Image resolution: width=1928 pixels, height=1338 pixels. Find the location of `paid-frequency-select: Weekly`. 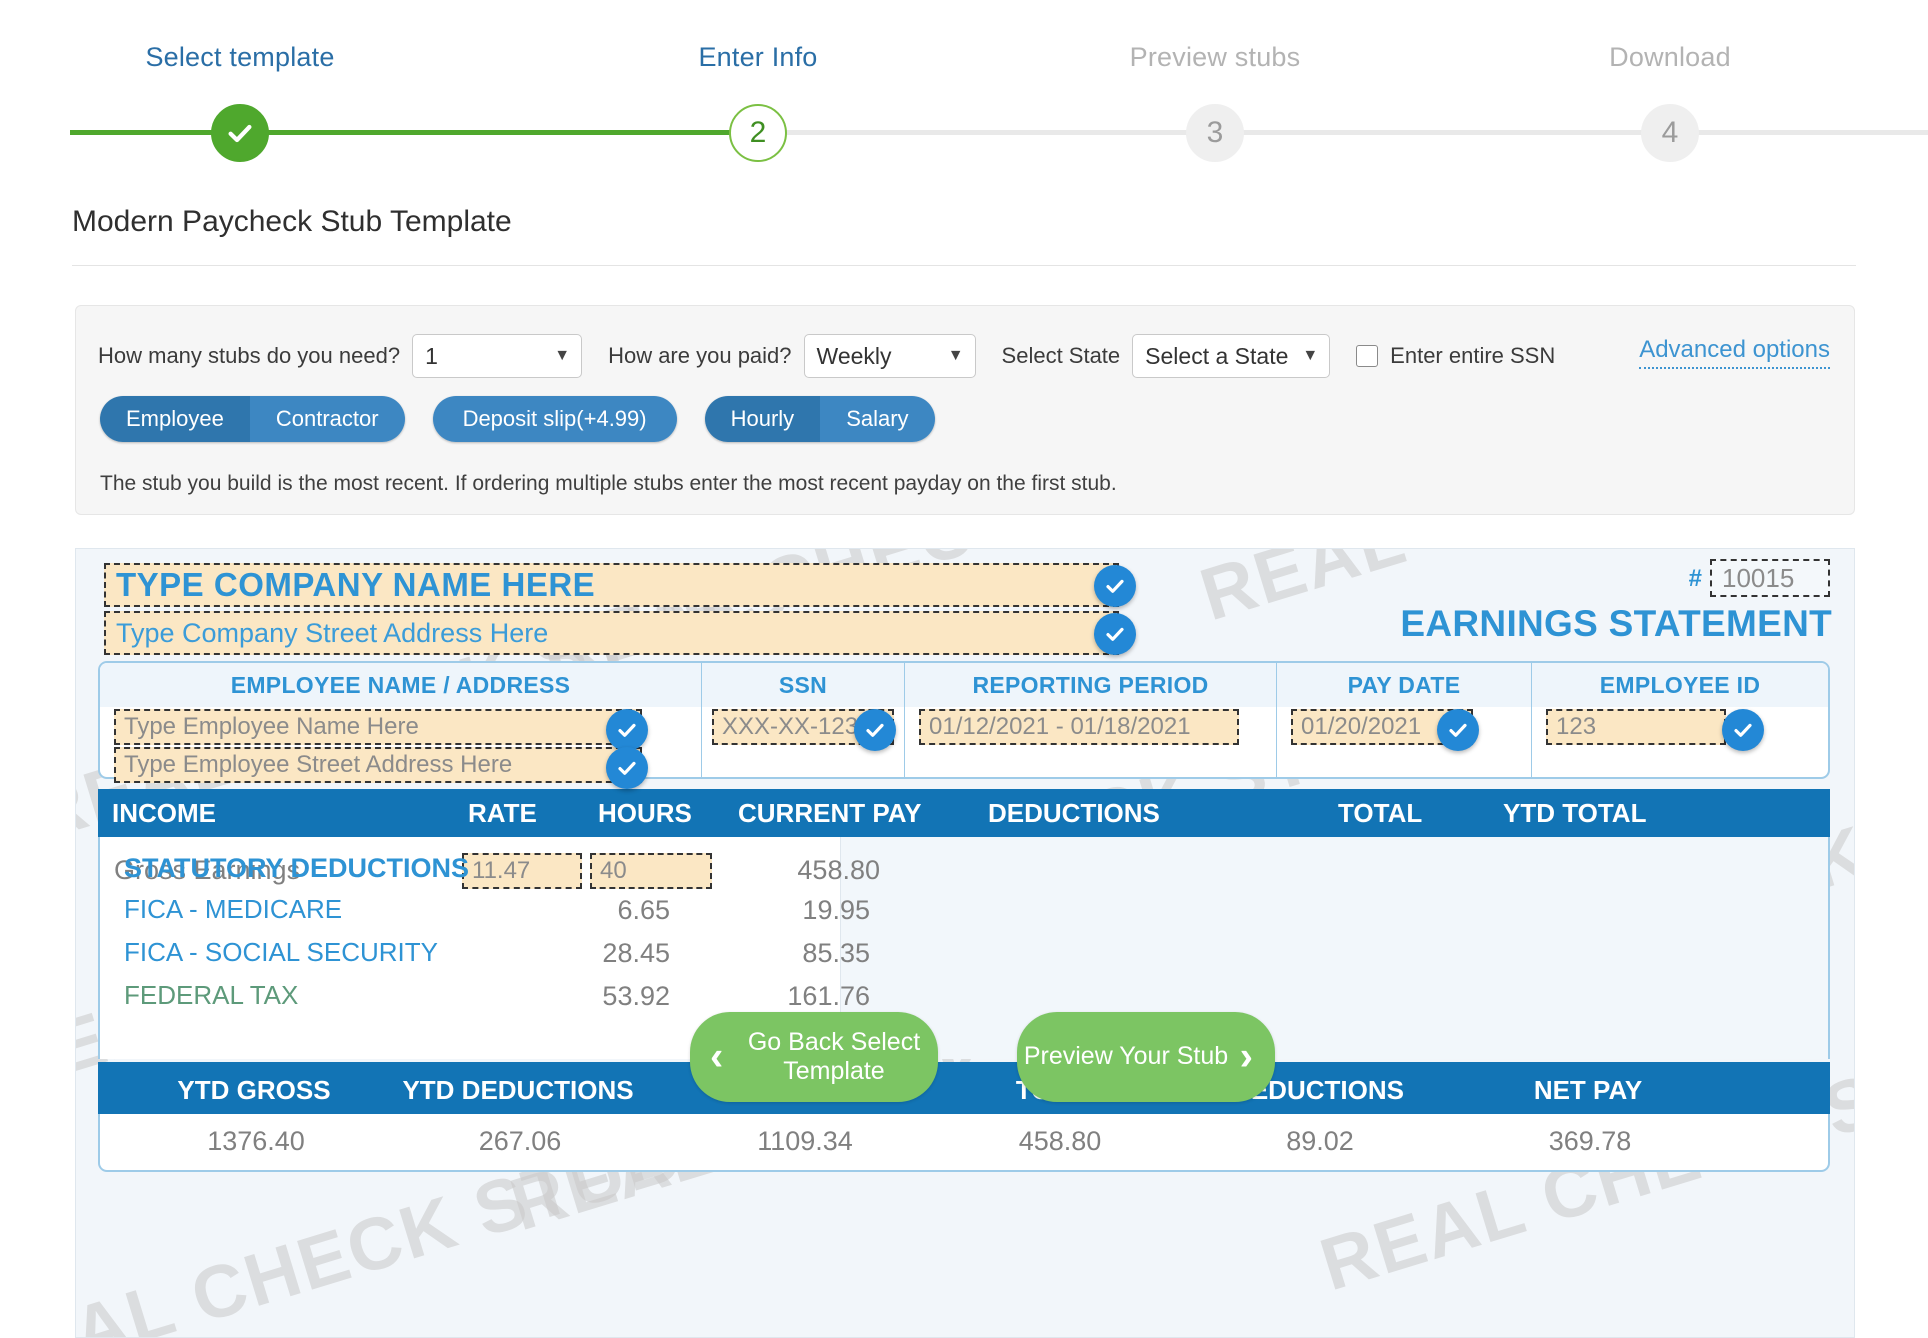

paid-frequency-select: Weekly is located at coordinates (889, 356).